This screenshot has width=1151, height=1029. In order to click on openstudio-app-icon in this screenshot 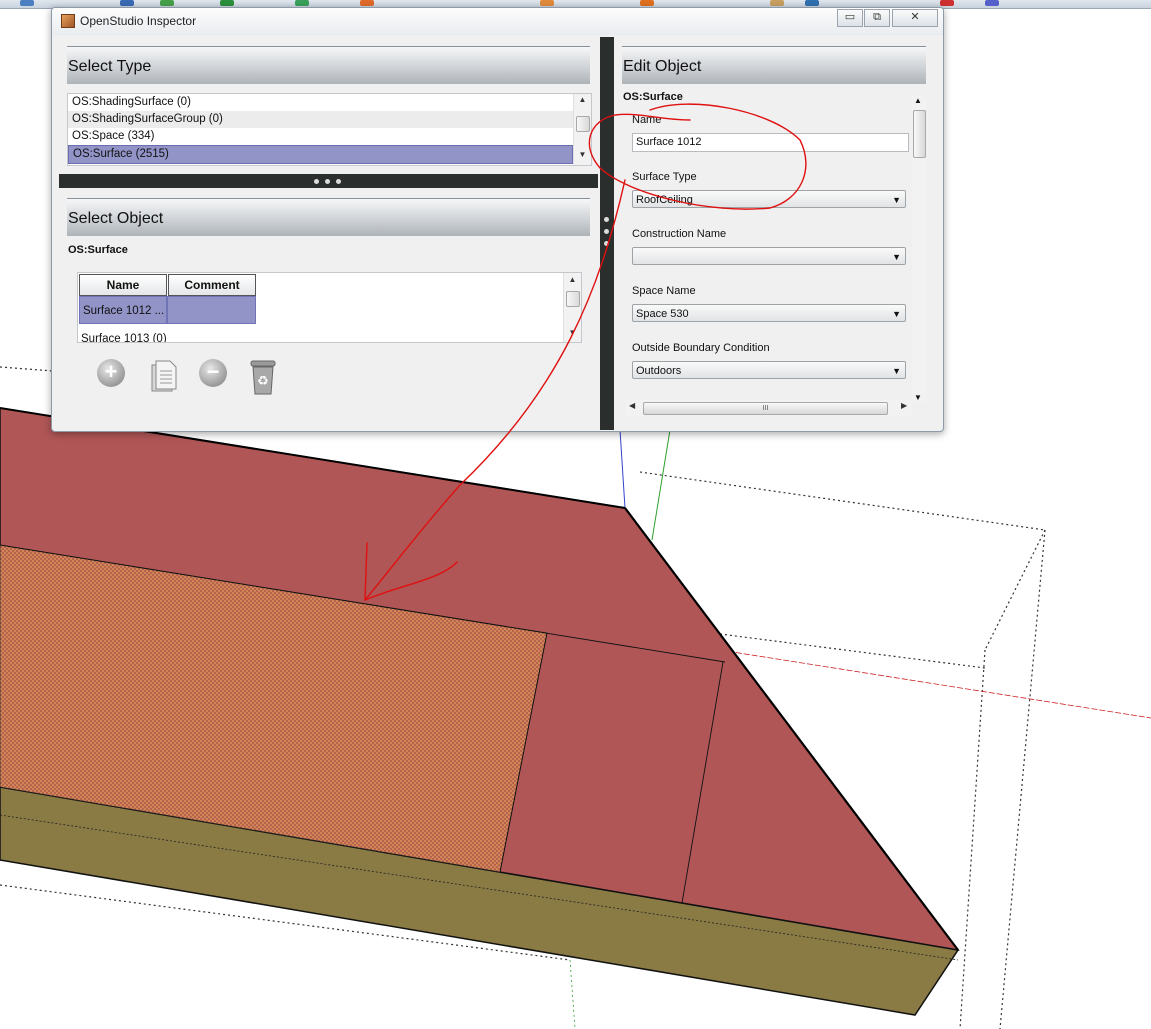, I will do `click(68, 21)`.